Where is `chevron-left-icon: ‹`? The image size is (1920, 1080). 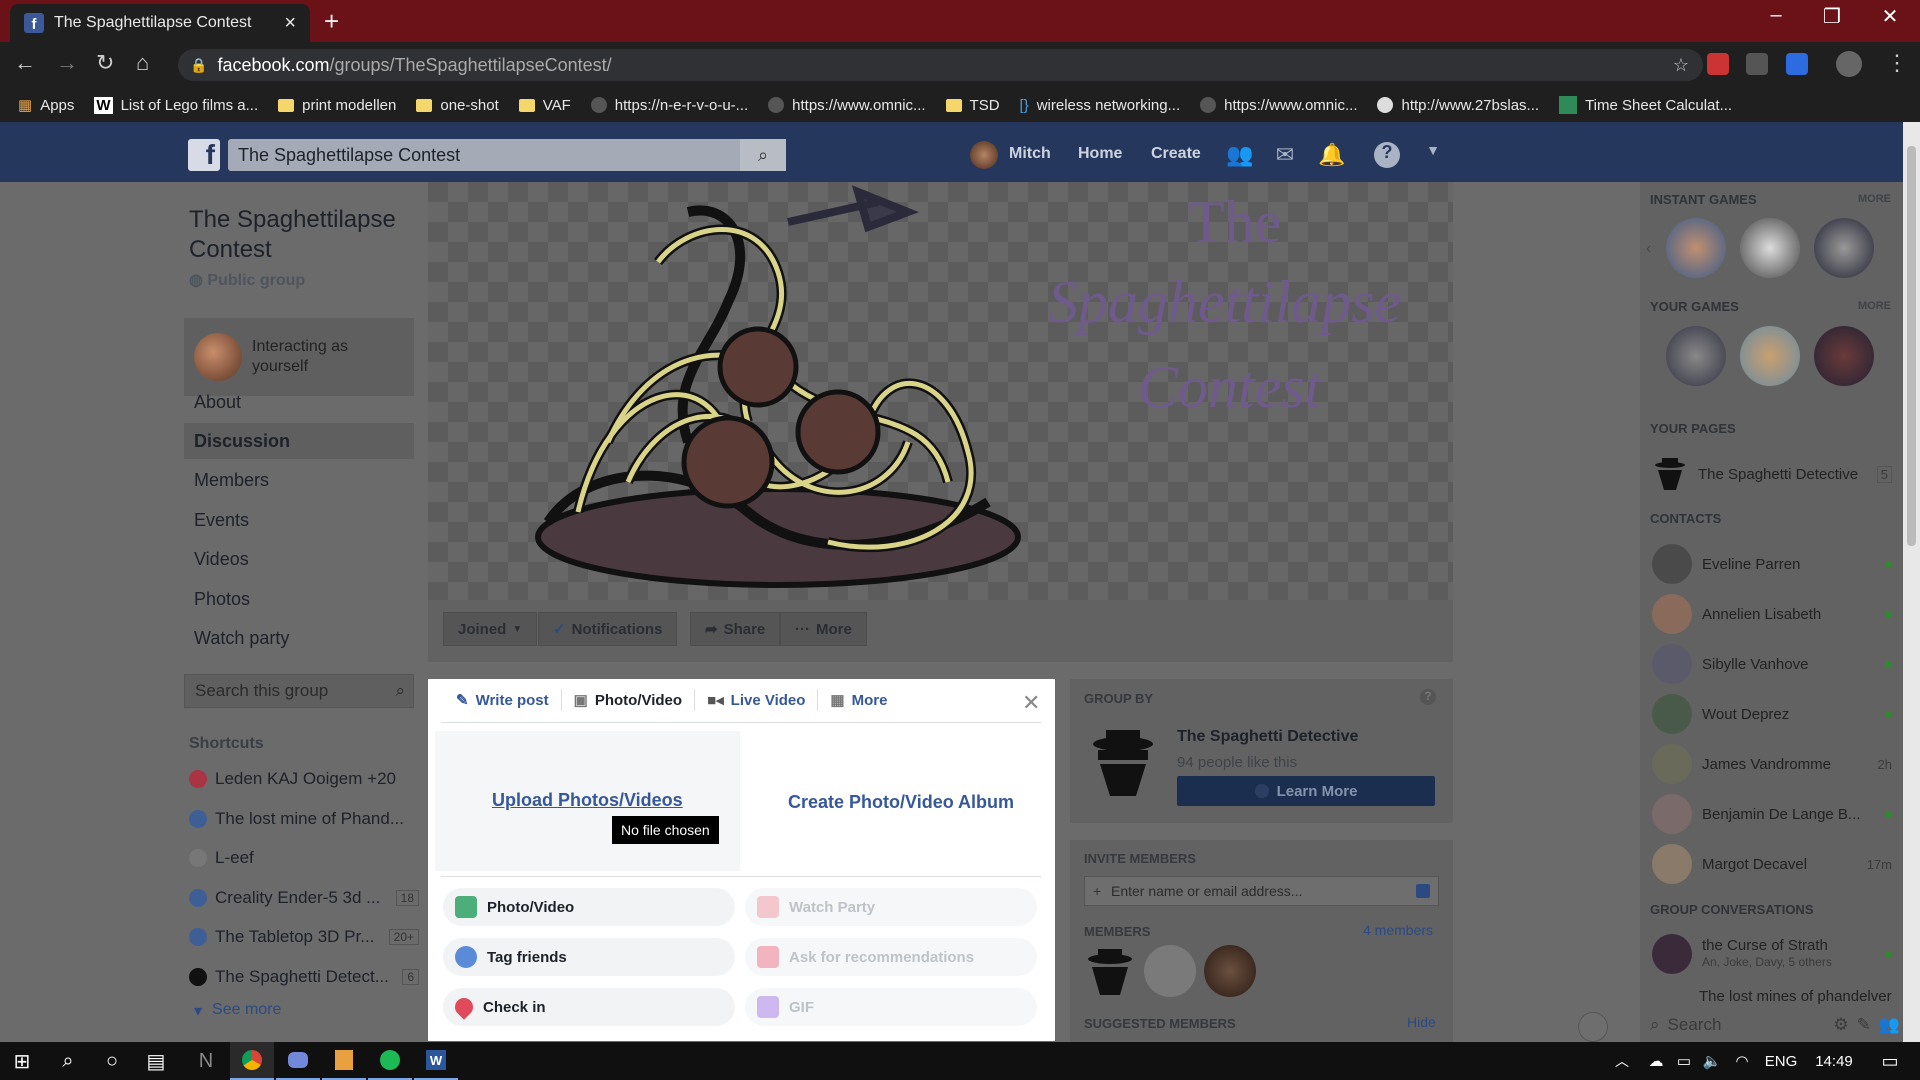 chevron-left-icon: ‹ is located at coordinates (1648, 249).